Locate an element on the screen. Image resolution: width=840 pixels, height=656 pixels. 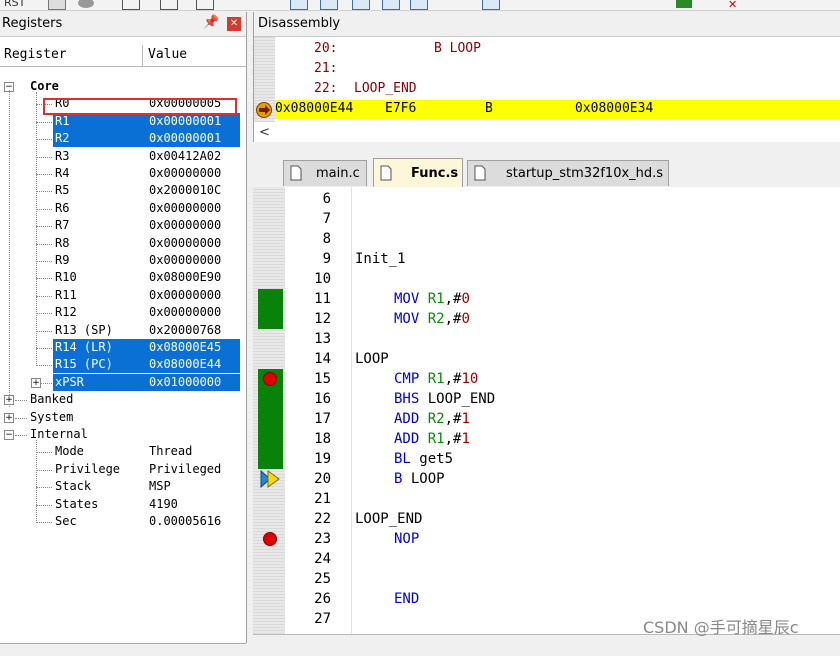
register-value: 0x08000E44 is located at coordinates (185, 364).